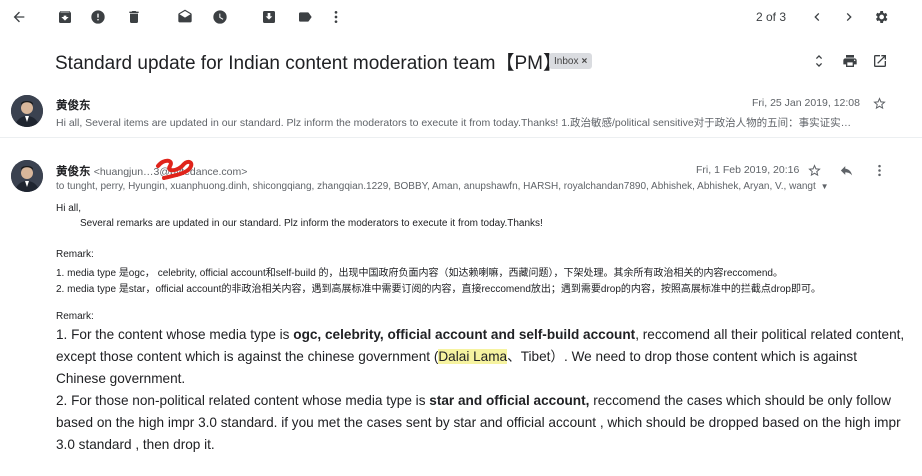  Describe the element at coordinates (509, 400) in the screenshot. I see `p2-bold: star and official account,` at that location.